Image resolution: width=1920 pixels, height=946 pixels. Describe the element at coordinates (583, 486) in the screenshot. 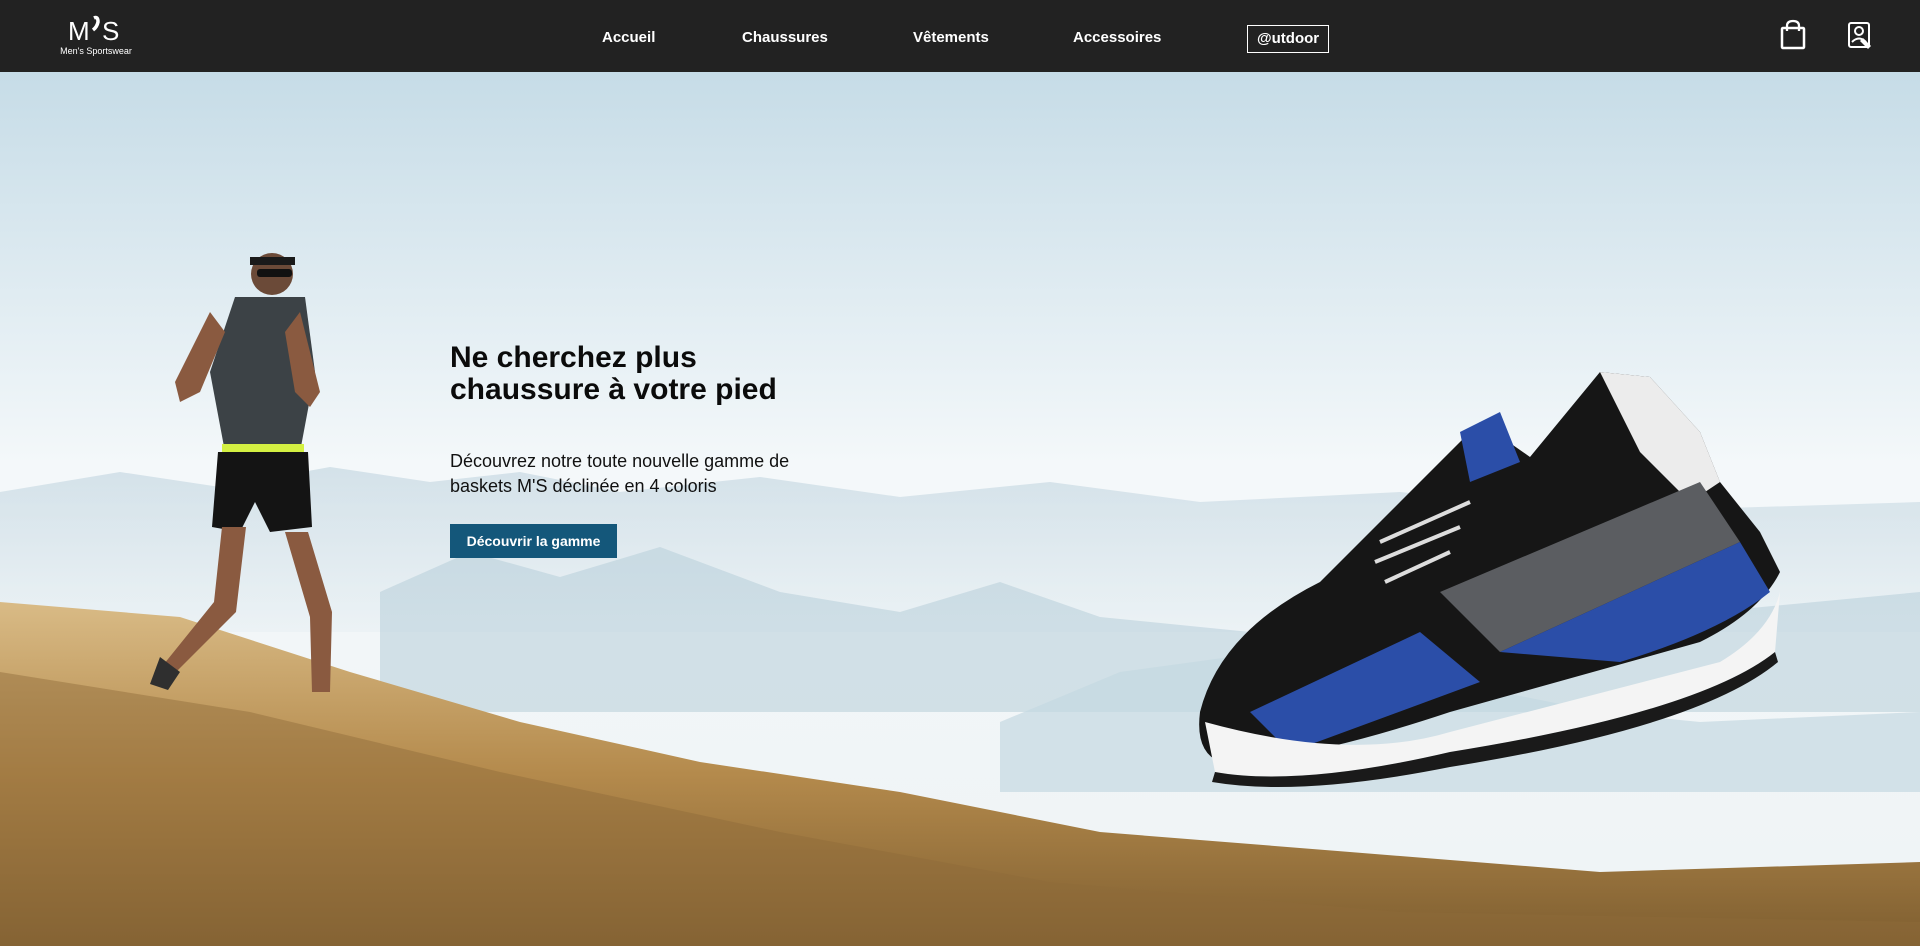

I see `hero-description-line-2: baskets M'S déclinée en 4 coloris` at that location.